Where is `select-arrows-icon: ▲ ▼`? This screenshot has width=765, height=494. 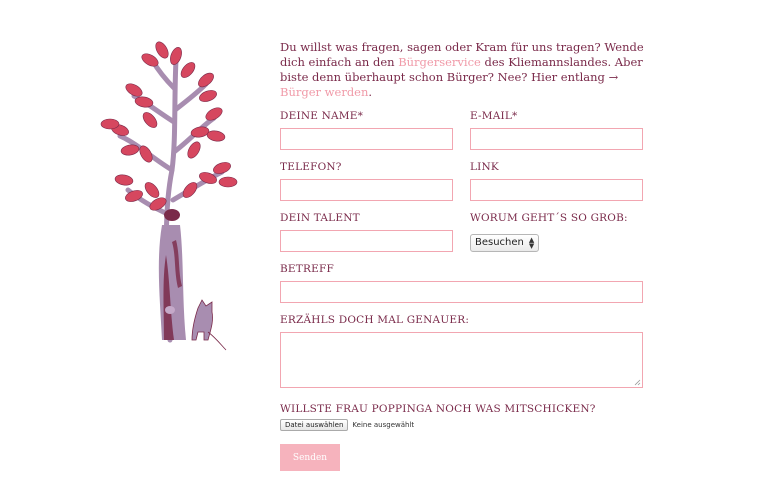
select-arrows-icon: ▲ ▼ is located at coordinates (531, 242).